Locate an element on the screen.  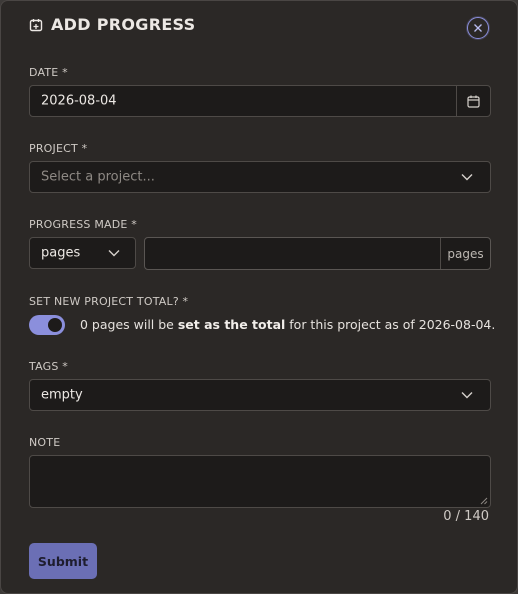
unit-select: pages is located at coordinates (82, 253).